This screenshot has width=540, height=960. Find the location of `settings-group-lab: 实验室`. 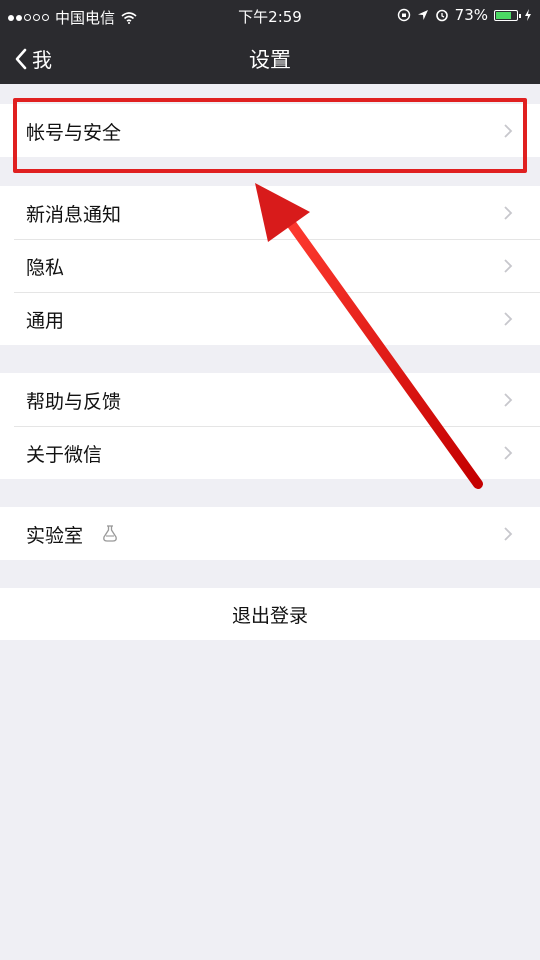

settings-group-lab: 实验室 is located at coordinates (270, 533).